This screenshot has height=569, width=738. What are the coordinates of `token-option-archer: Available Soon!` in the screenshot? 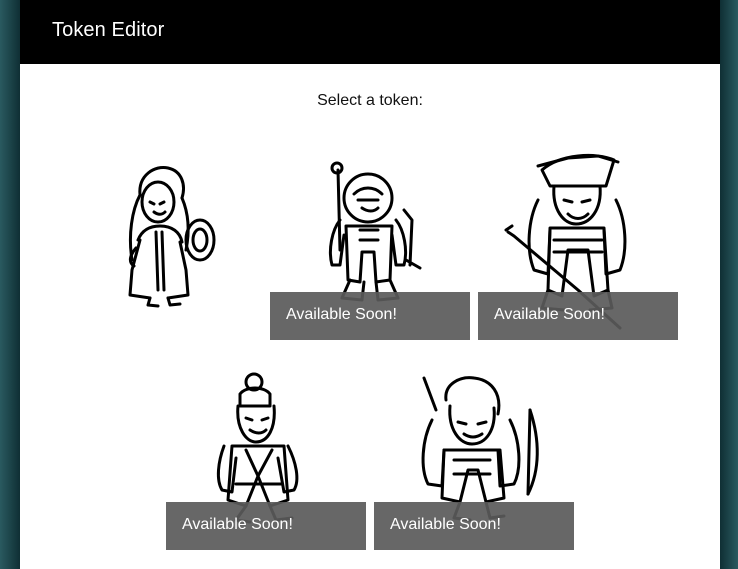 It's located at (474, 450).